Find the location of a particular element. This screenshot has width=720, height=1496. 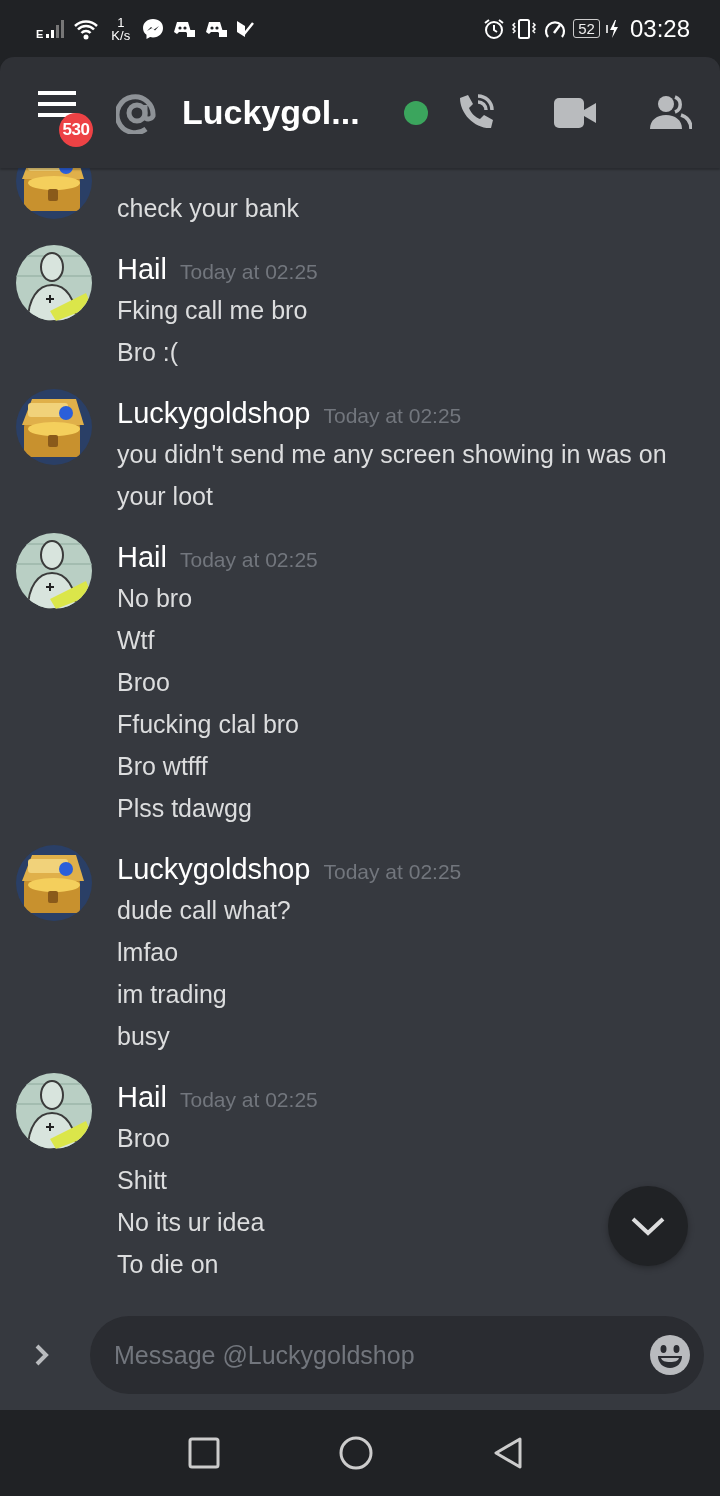

check-icon is located at coordinates (245, 28).